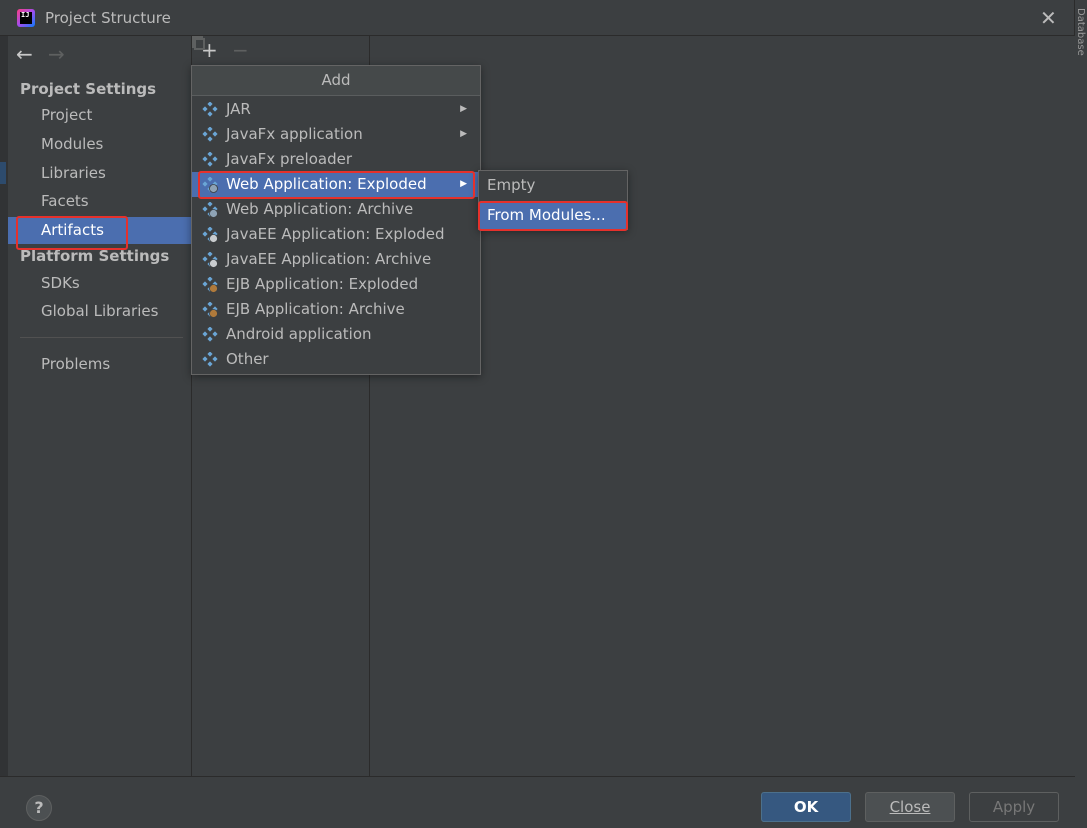  I want to click on artifacts-highlight-box, so click(72, 233).